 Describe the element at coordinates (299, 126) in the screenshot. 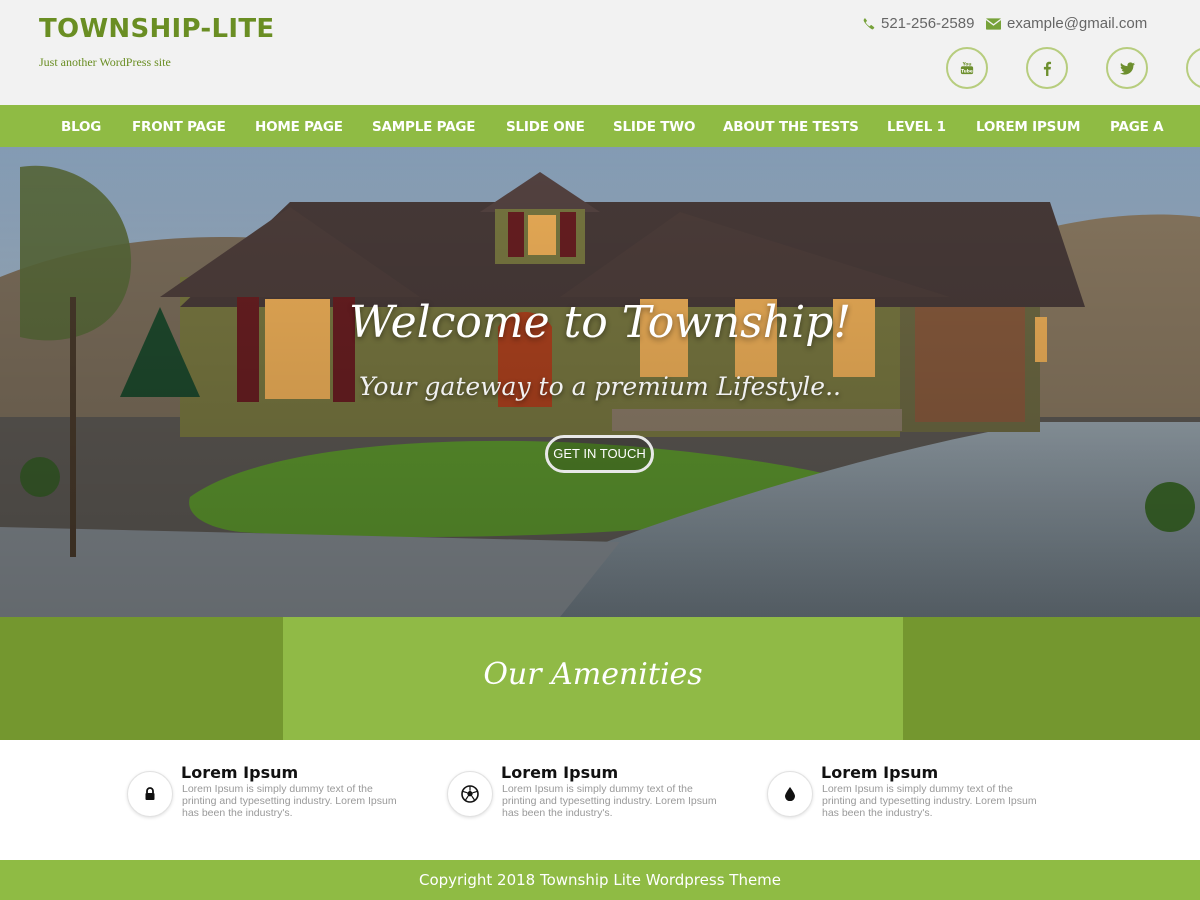

I see `nav-item-home-page: HOME PAGE` at that location.